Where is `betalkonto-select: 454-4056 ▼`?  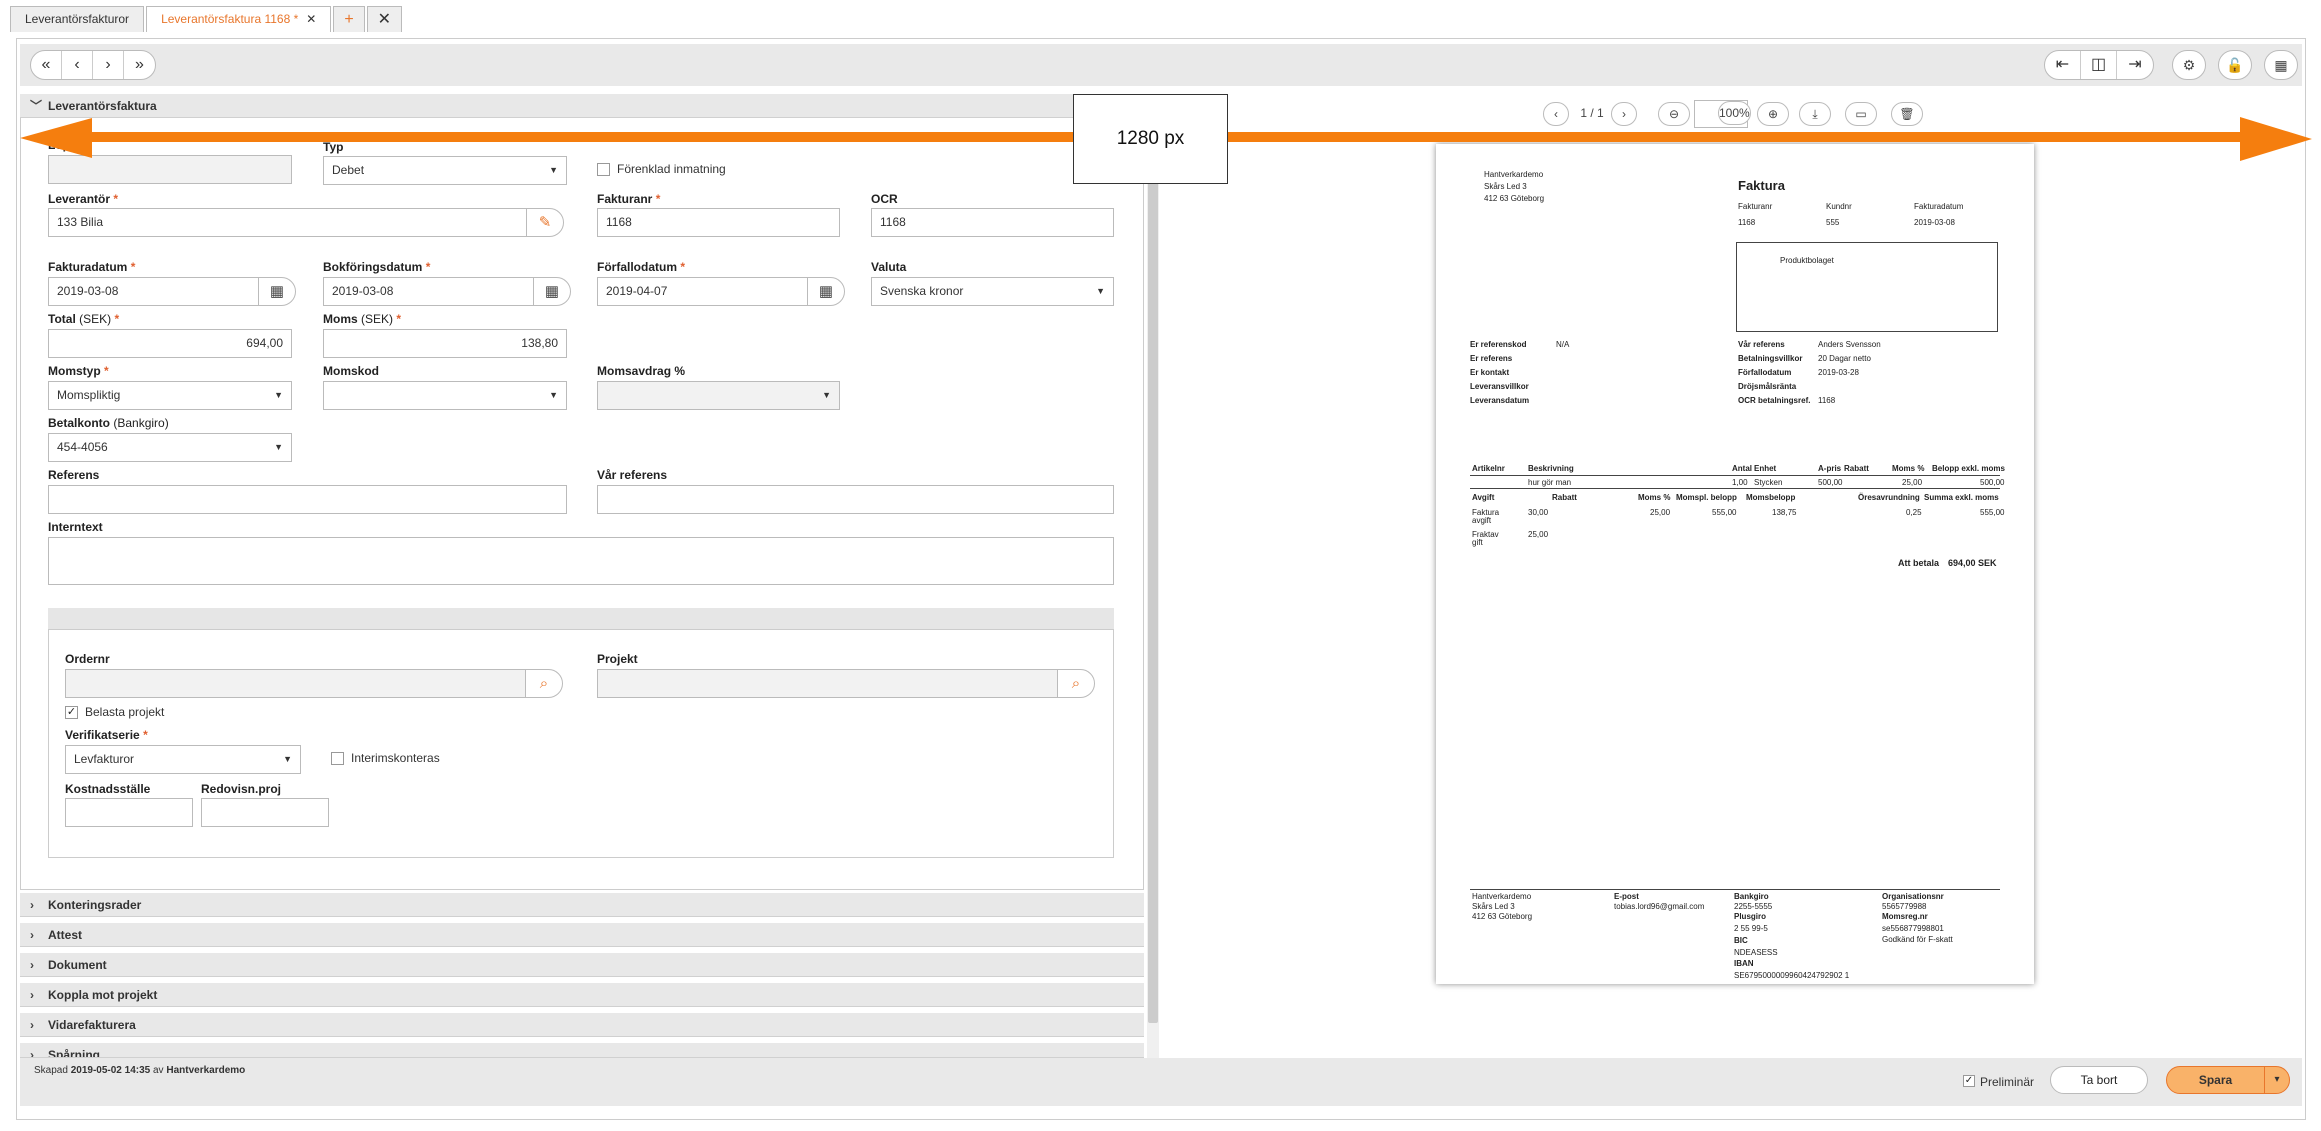
betalkonto-select: 454-4056 ▼ is located at coordinates (170, 447).